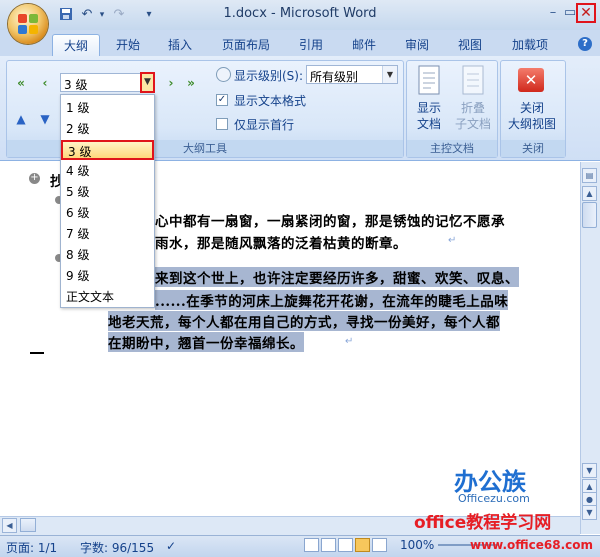  What do you see at coordinates (532, 545) in the screenshot?
I see `watermark-site-url: www.office68.com` at bounding box center [532, 545].